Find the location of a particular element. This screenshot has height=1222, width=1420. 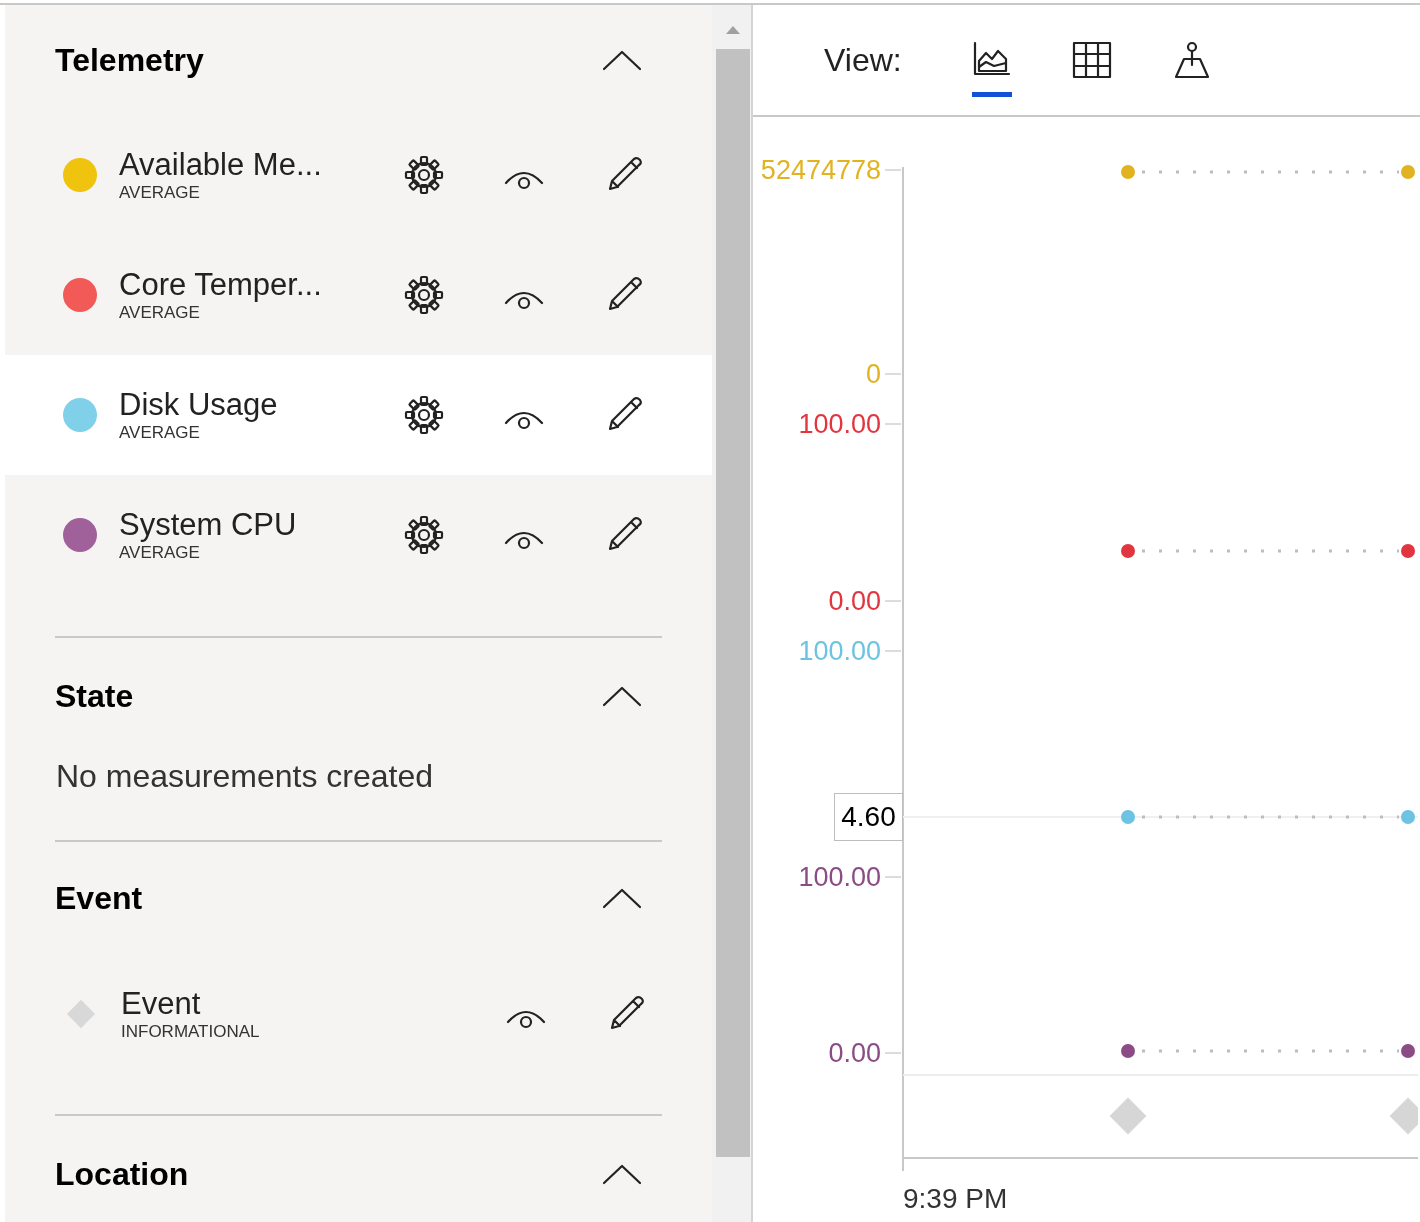

series-name: System CPU is located at coordinates (208, 525).